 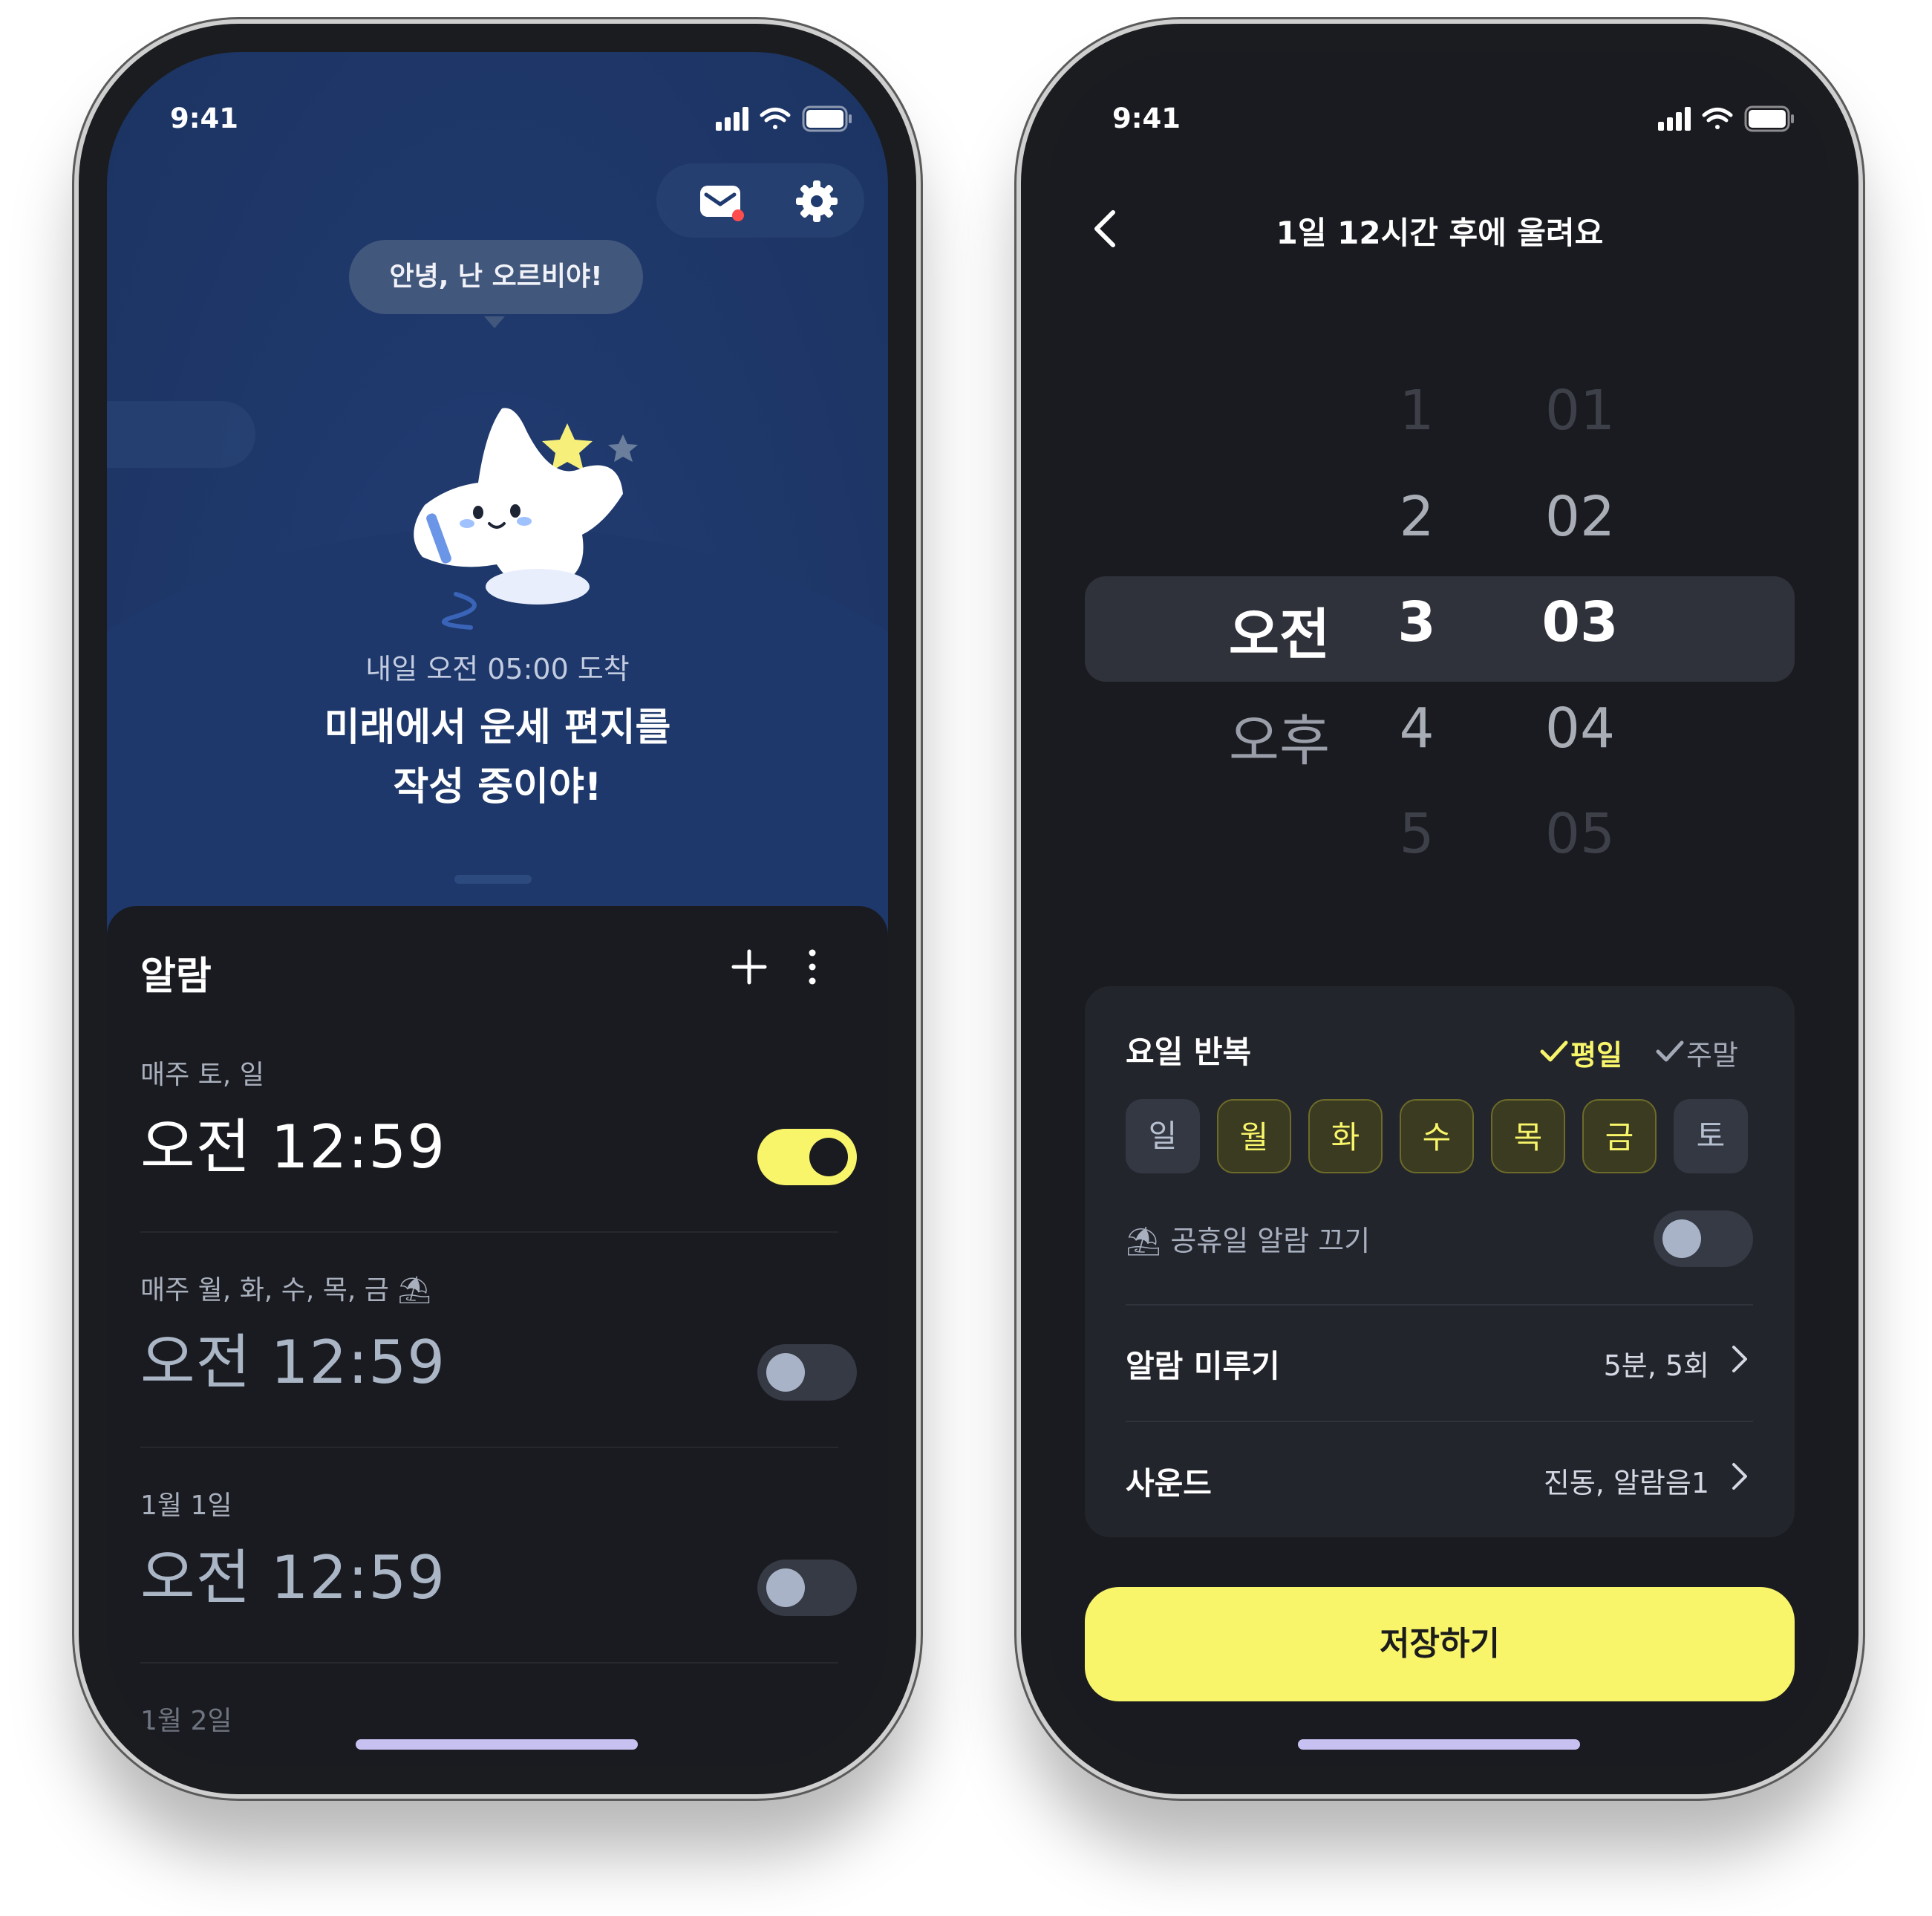 I want to click on day-chip-sat: 토, so click(x=1711, y=1136).